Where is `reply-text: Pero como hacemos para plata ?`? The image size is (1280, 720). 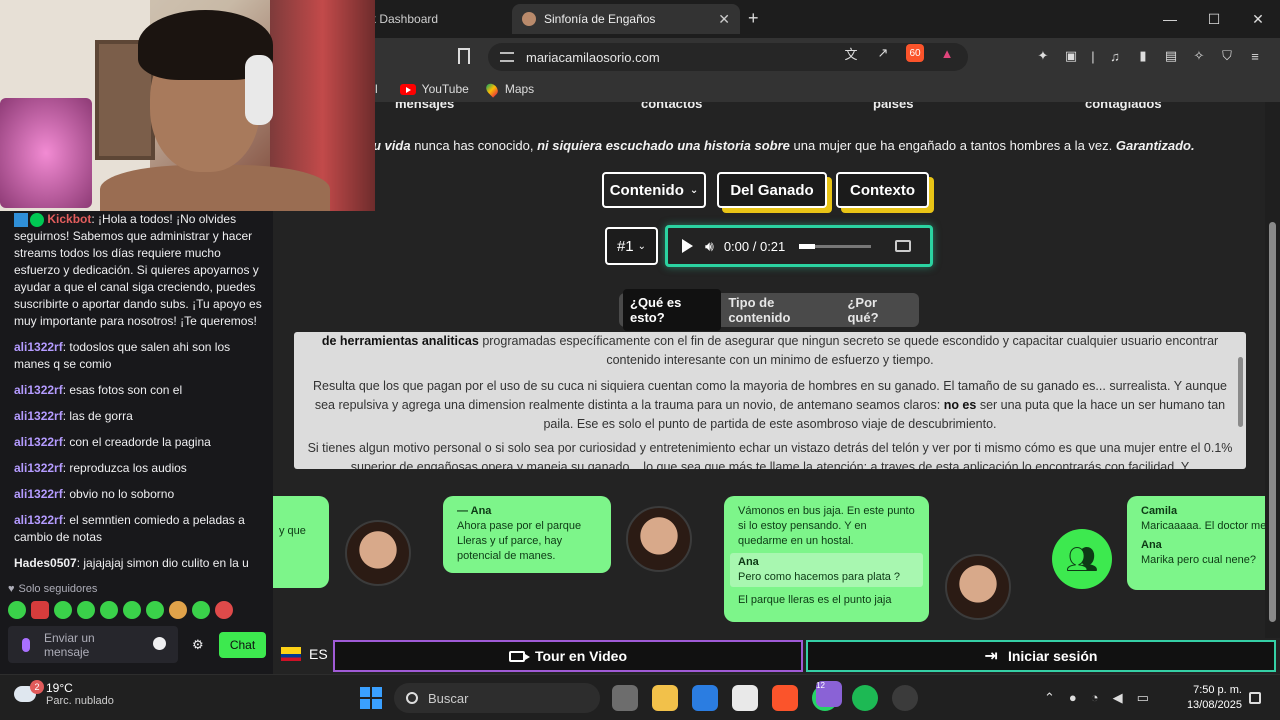 reply-text: Pero como hacemos para plata ? is located at coordinates (819, 577).